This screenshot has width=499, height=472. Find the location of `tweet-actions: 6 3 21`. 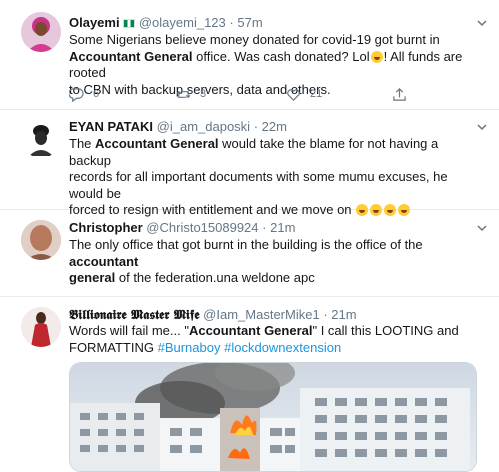

tweet-actions: 6 3 21 is located at coordinates (239, 94).